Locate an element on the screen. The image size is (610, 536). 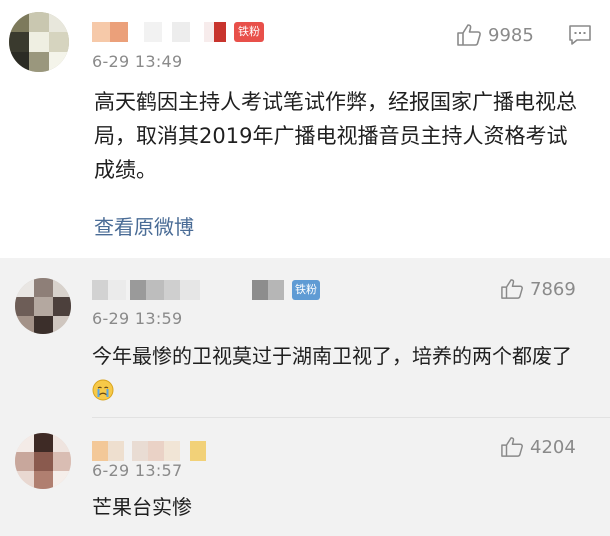
like-count: 9985 is located at coordinates (511, 35).